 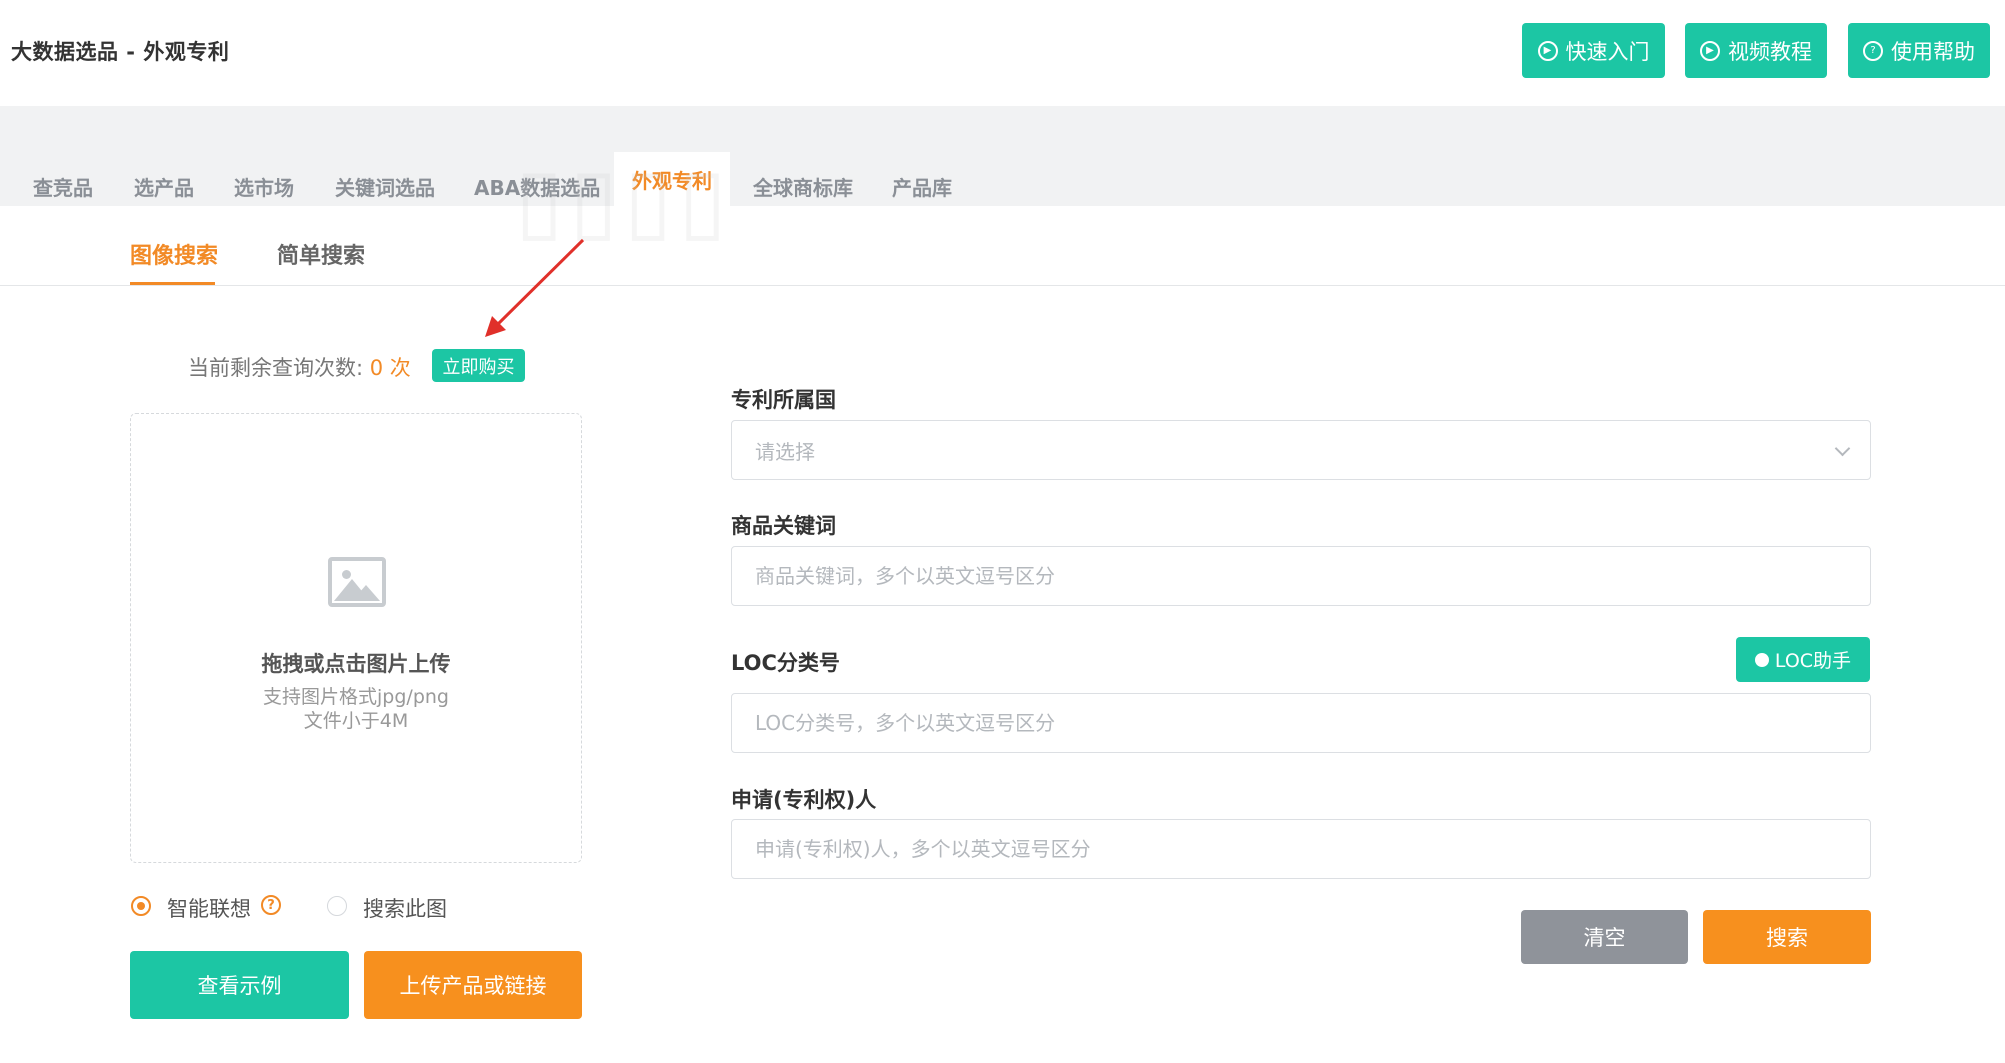 I want to click on applicant-label: 申请(专利权)人, so click(x=804, y=800).